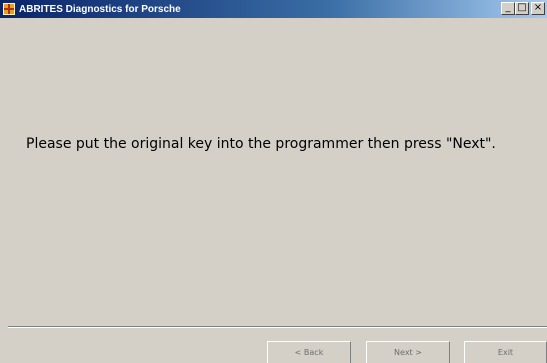 The width and height of the screenshot is (547, 363). I want to click on window-title: ABRITES Diagnostics for Porsche, so click(100, 9).